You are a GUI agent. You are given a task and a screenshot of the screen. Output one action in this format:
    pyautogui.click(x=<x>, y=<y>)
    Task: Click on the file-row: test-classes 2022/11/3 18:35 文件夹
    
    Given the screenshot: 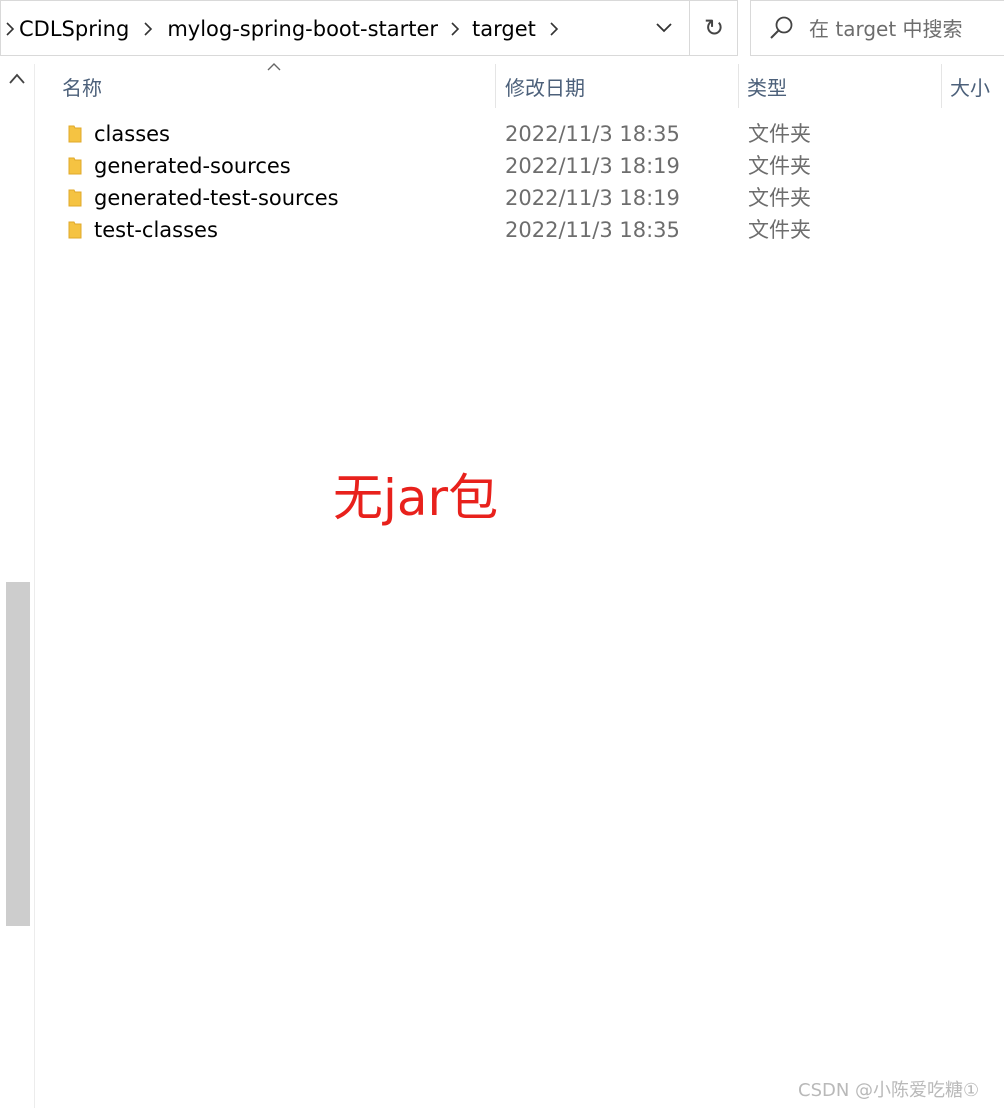 What is the action you would take?
    pyautogui.click(x=519, y=230)
    